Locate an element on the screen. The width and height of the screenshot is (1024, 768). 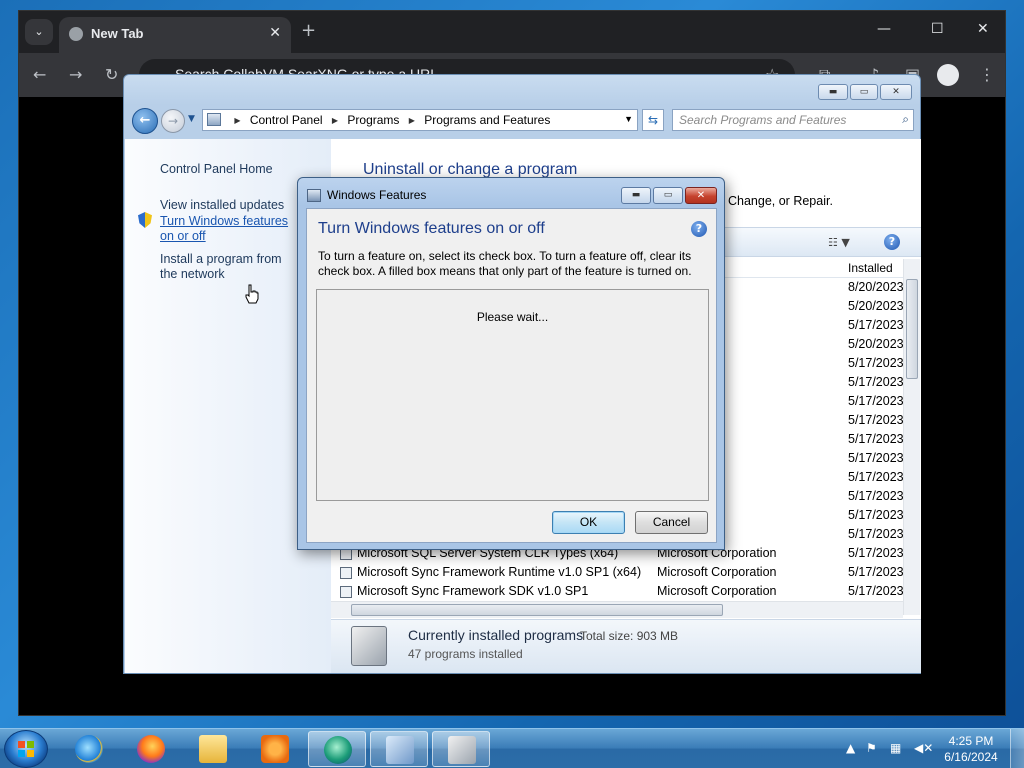
install-from-network-link: Install a program from the network is located at coordinates (231, 267).